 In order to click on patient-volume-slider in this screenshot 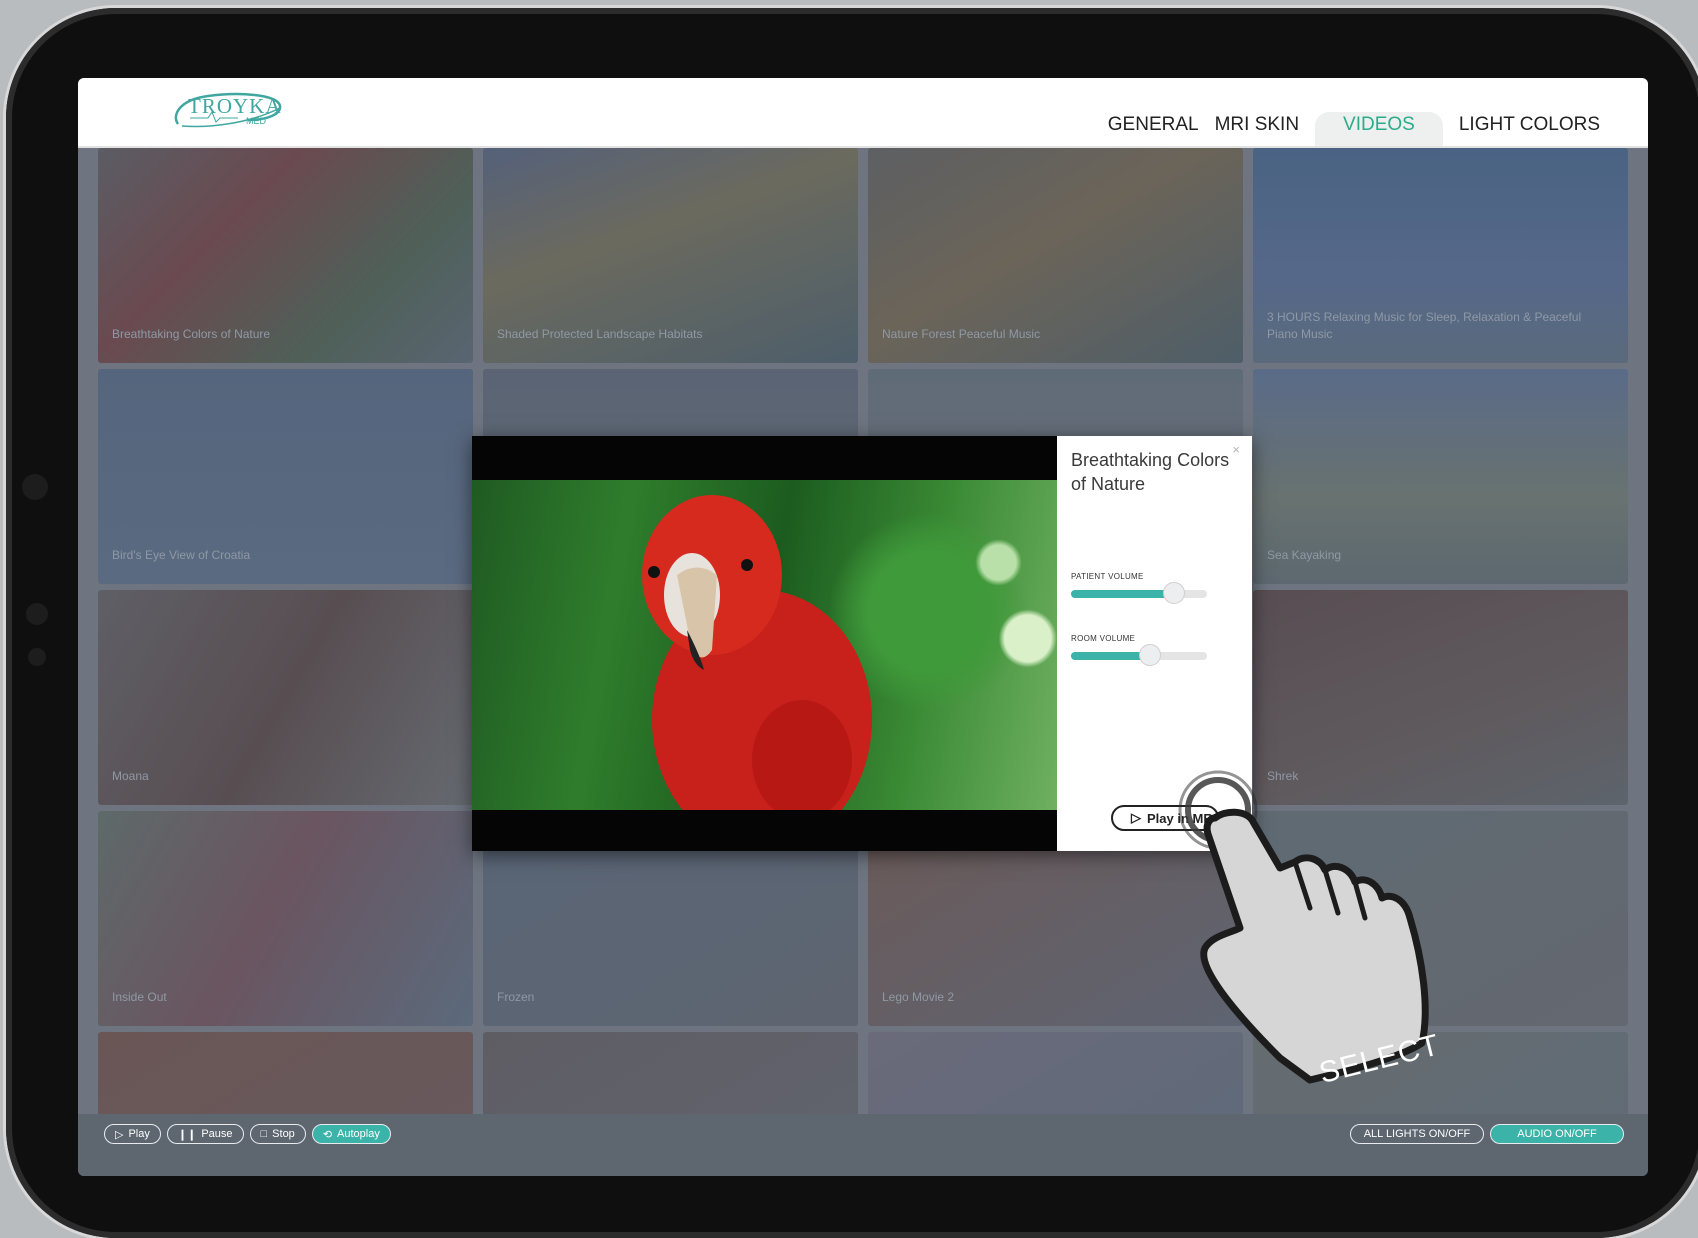, I will do `click(1139, 593)`.